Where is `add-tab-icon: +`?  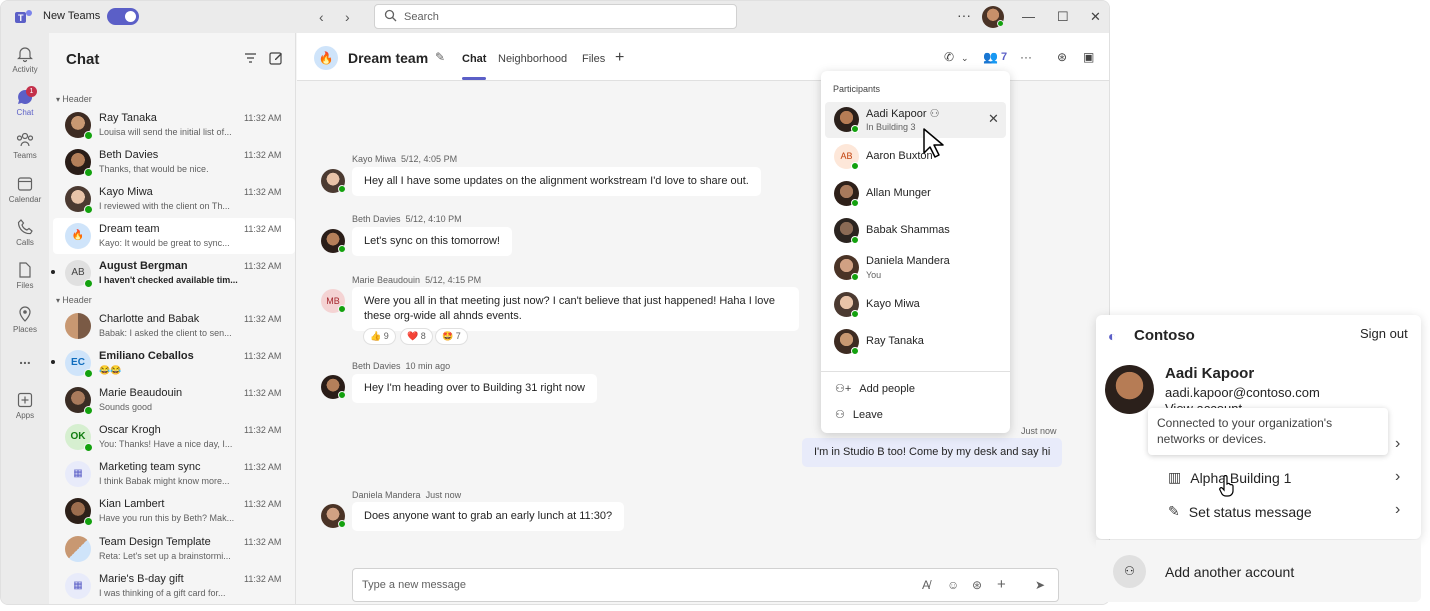 add-tab-icon: + is located at coordinates (619, 58).